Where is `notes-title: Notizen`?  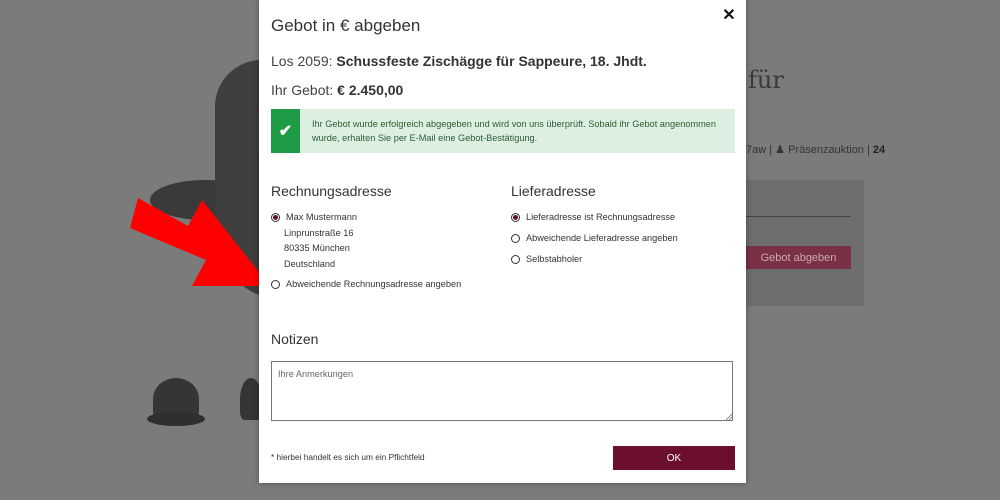
notes-title: Notizen is located at coordinates (295, 339).